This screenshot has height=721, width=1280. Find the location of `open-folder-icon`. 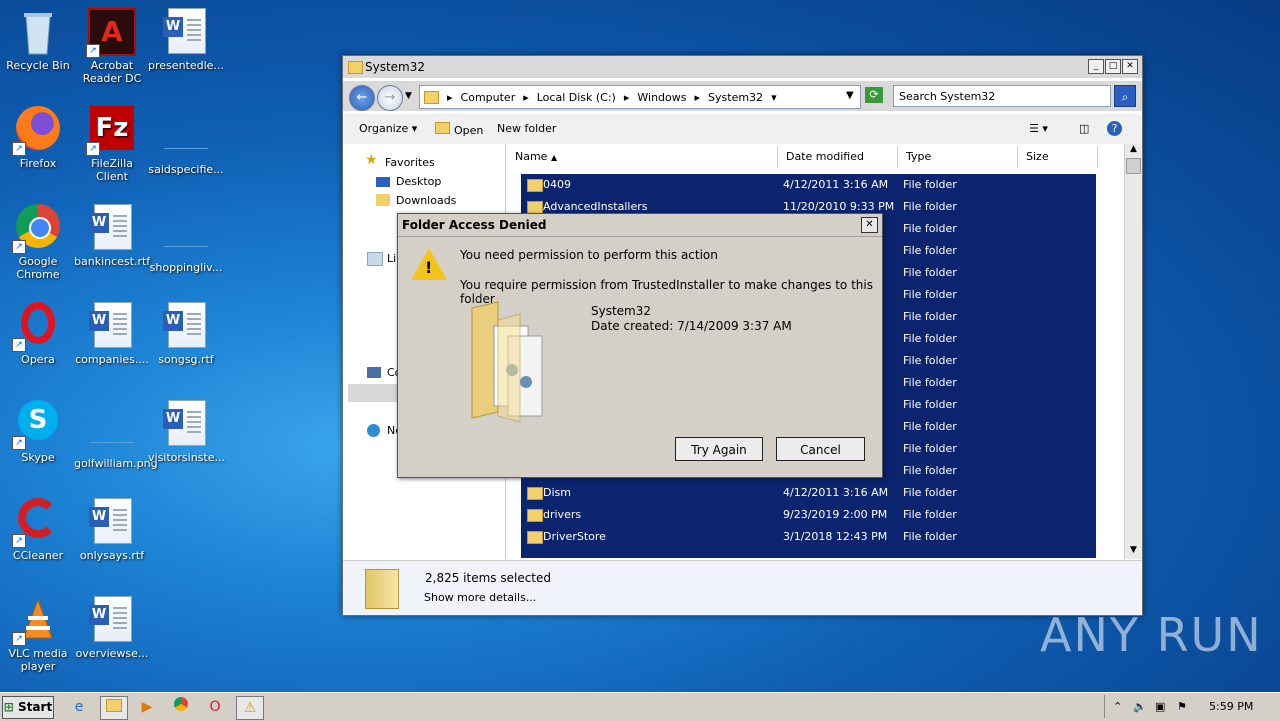

open-folder-icon is located at coordinates (442, 128).